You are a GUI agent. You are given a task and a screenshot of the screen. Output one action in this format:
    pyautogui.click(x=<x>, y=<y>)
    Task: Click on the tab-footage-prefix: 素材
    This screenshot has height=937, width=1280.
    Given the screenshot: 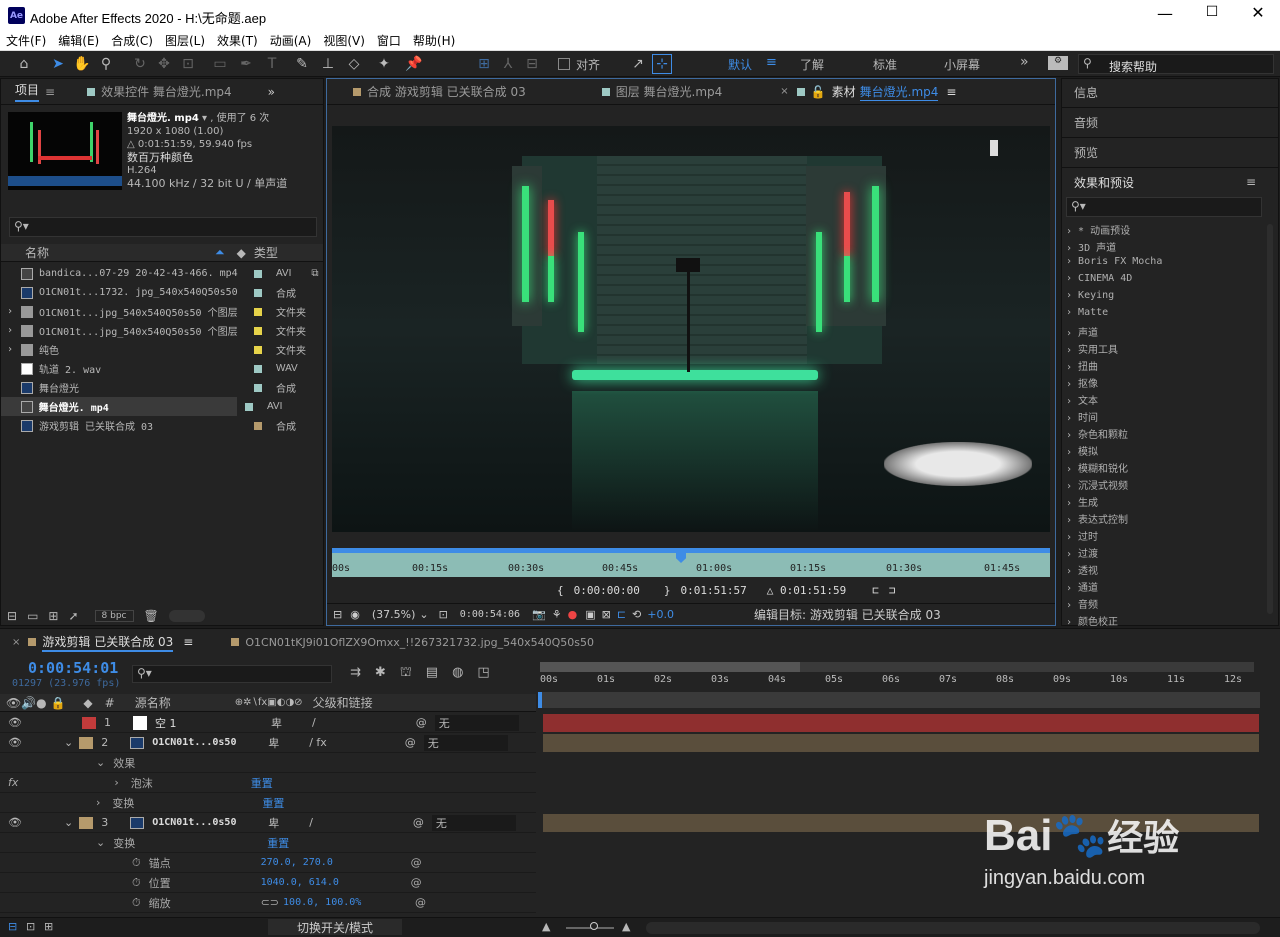 What is the action you would take?
    pyautogui.click(x=844, y=91)
    